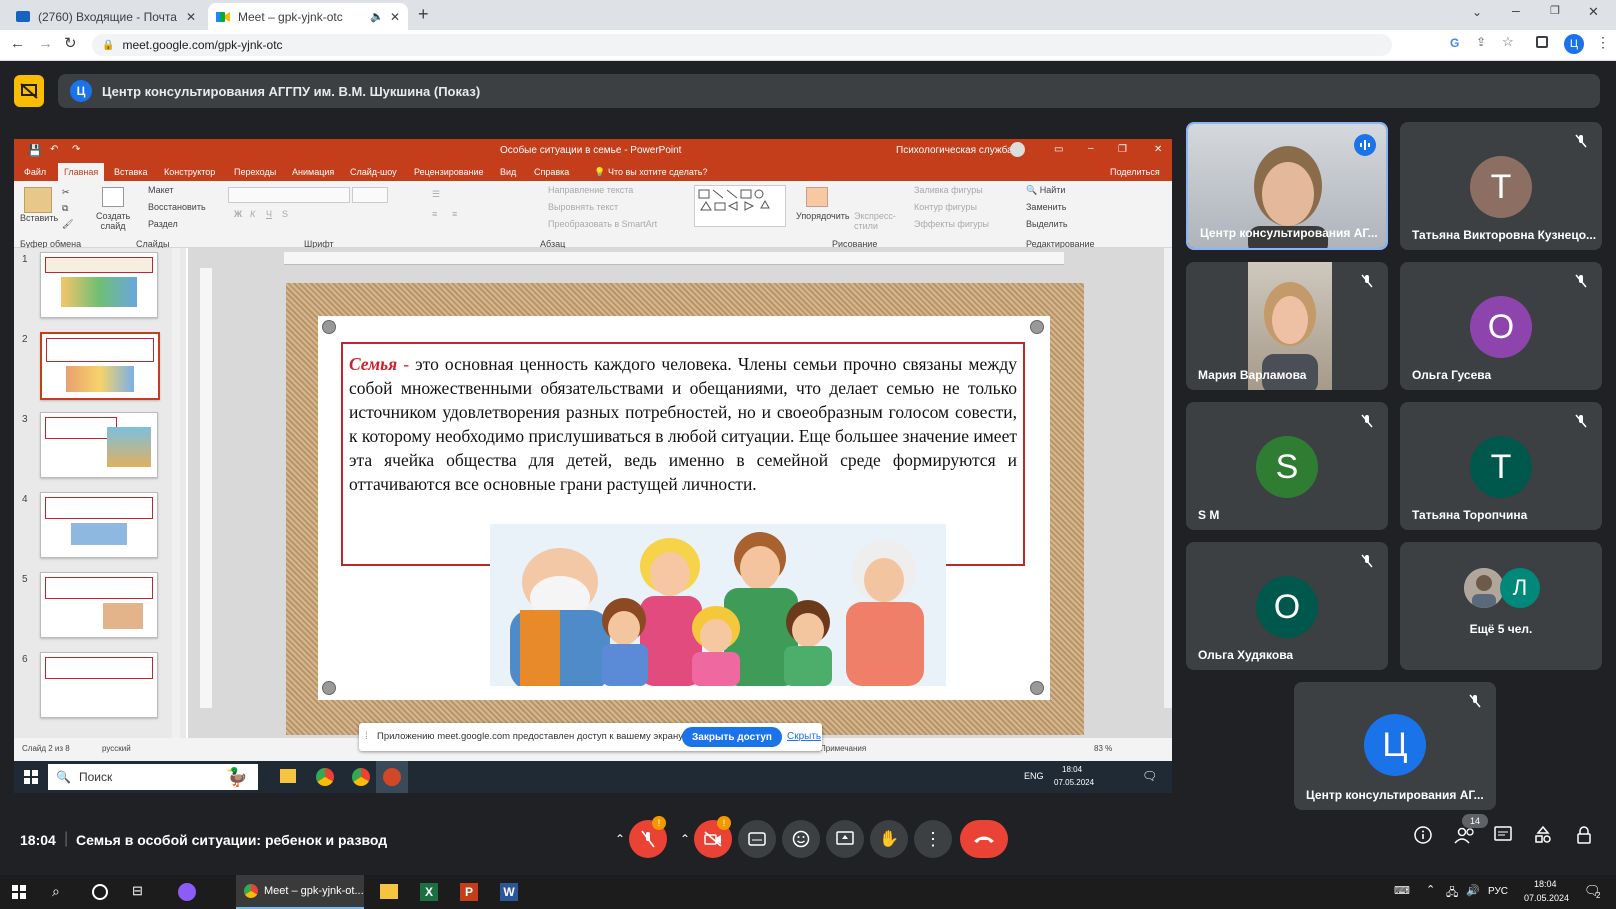 The image size is (1616, 909). What do you see at coordinates (1287, 326) in the screenshot?
I see `participant-tile: Мария Варламова` at bounding box center [1287, 326].